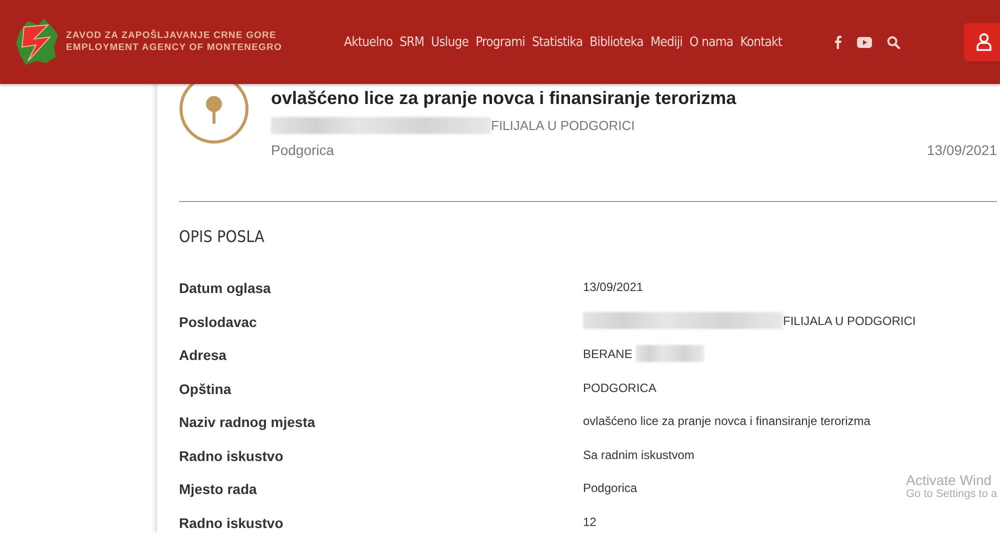 The height and width of the screenshot is (533, 1000). What do you see at coordinates (638, 455) in the screenshot?
I see `detail-value: Sa radnim iskustvom` at bounding box center [638, 455].